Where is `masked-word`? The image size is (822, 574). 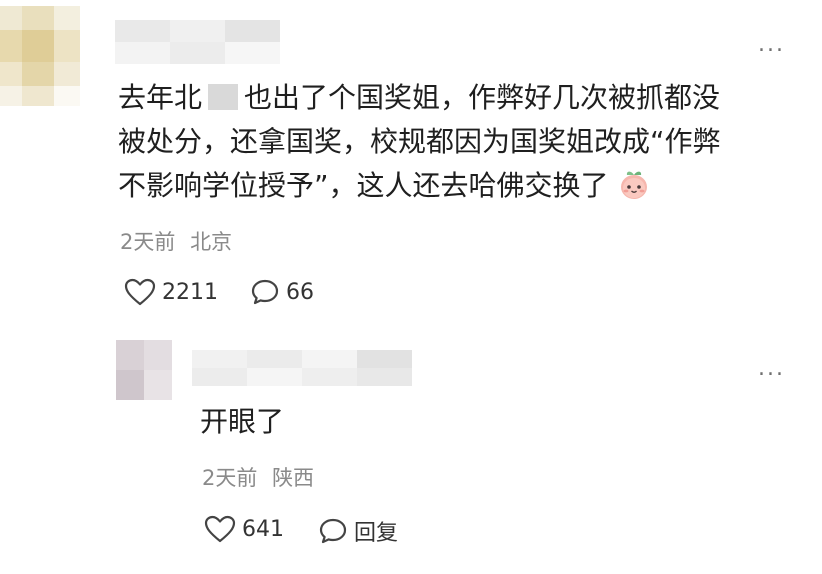 masked-word is located at coordinates (223, 97).